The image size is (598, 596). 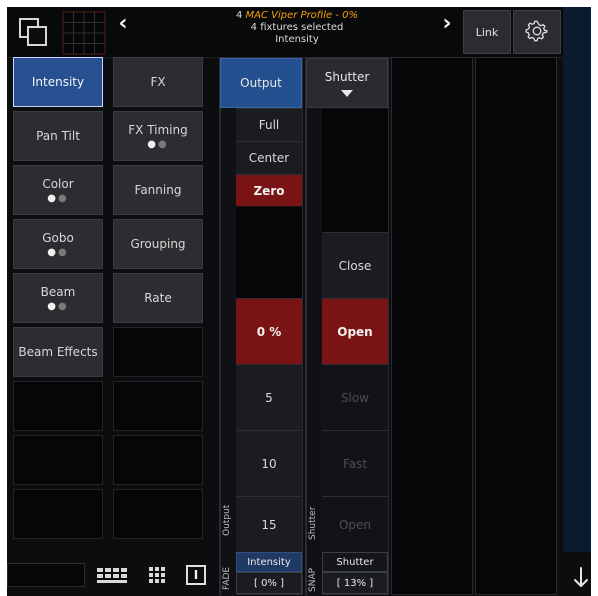 I want to click on chevron-right-icon: ›, so click(x=447, y=23).